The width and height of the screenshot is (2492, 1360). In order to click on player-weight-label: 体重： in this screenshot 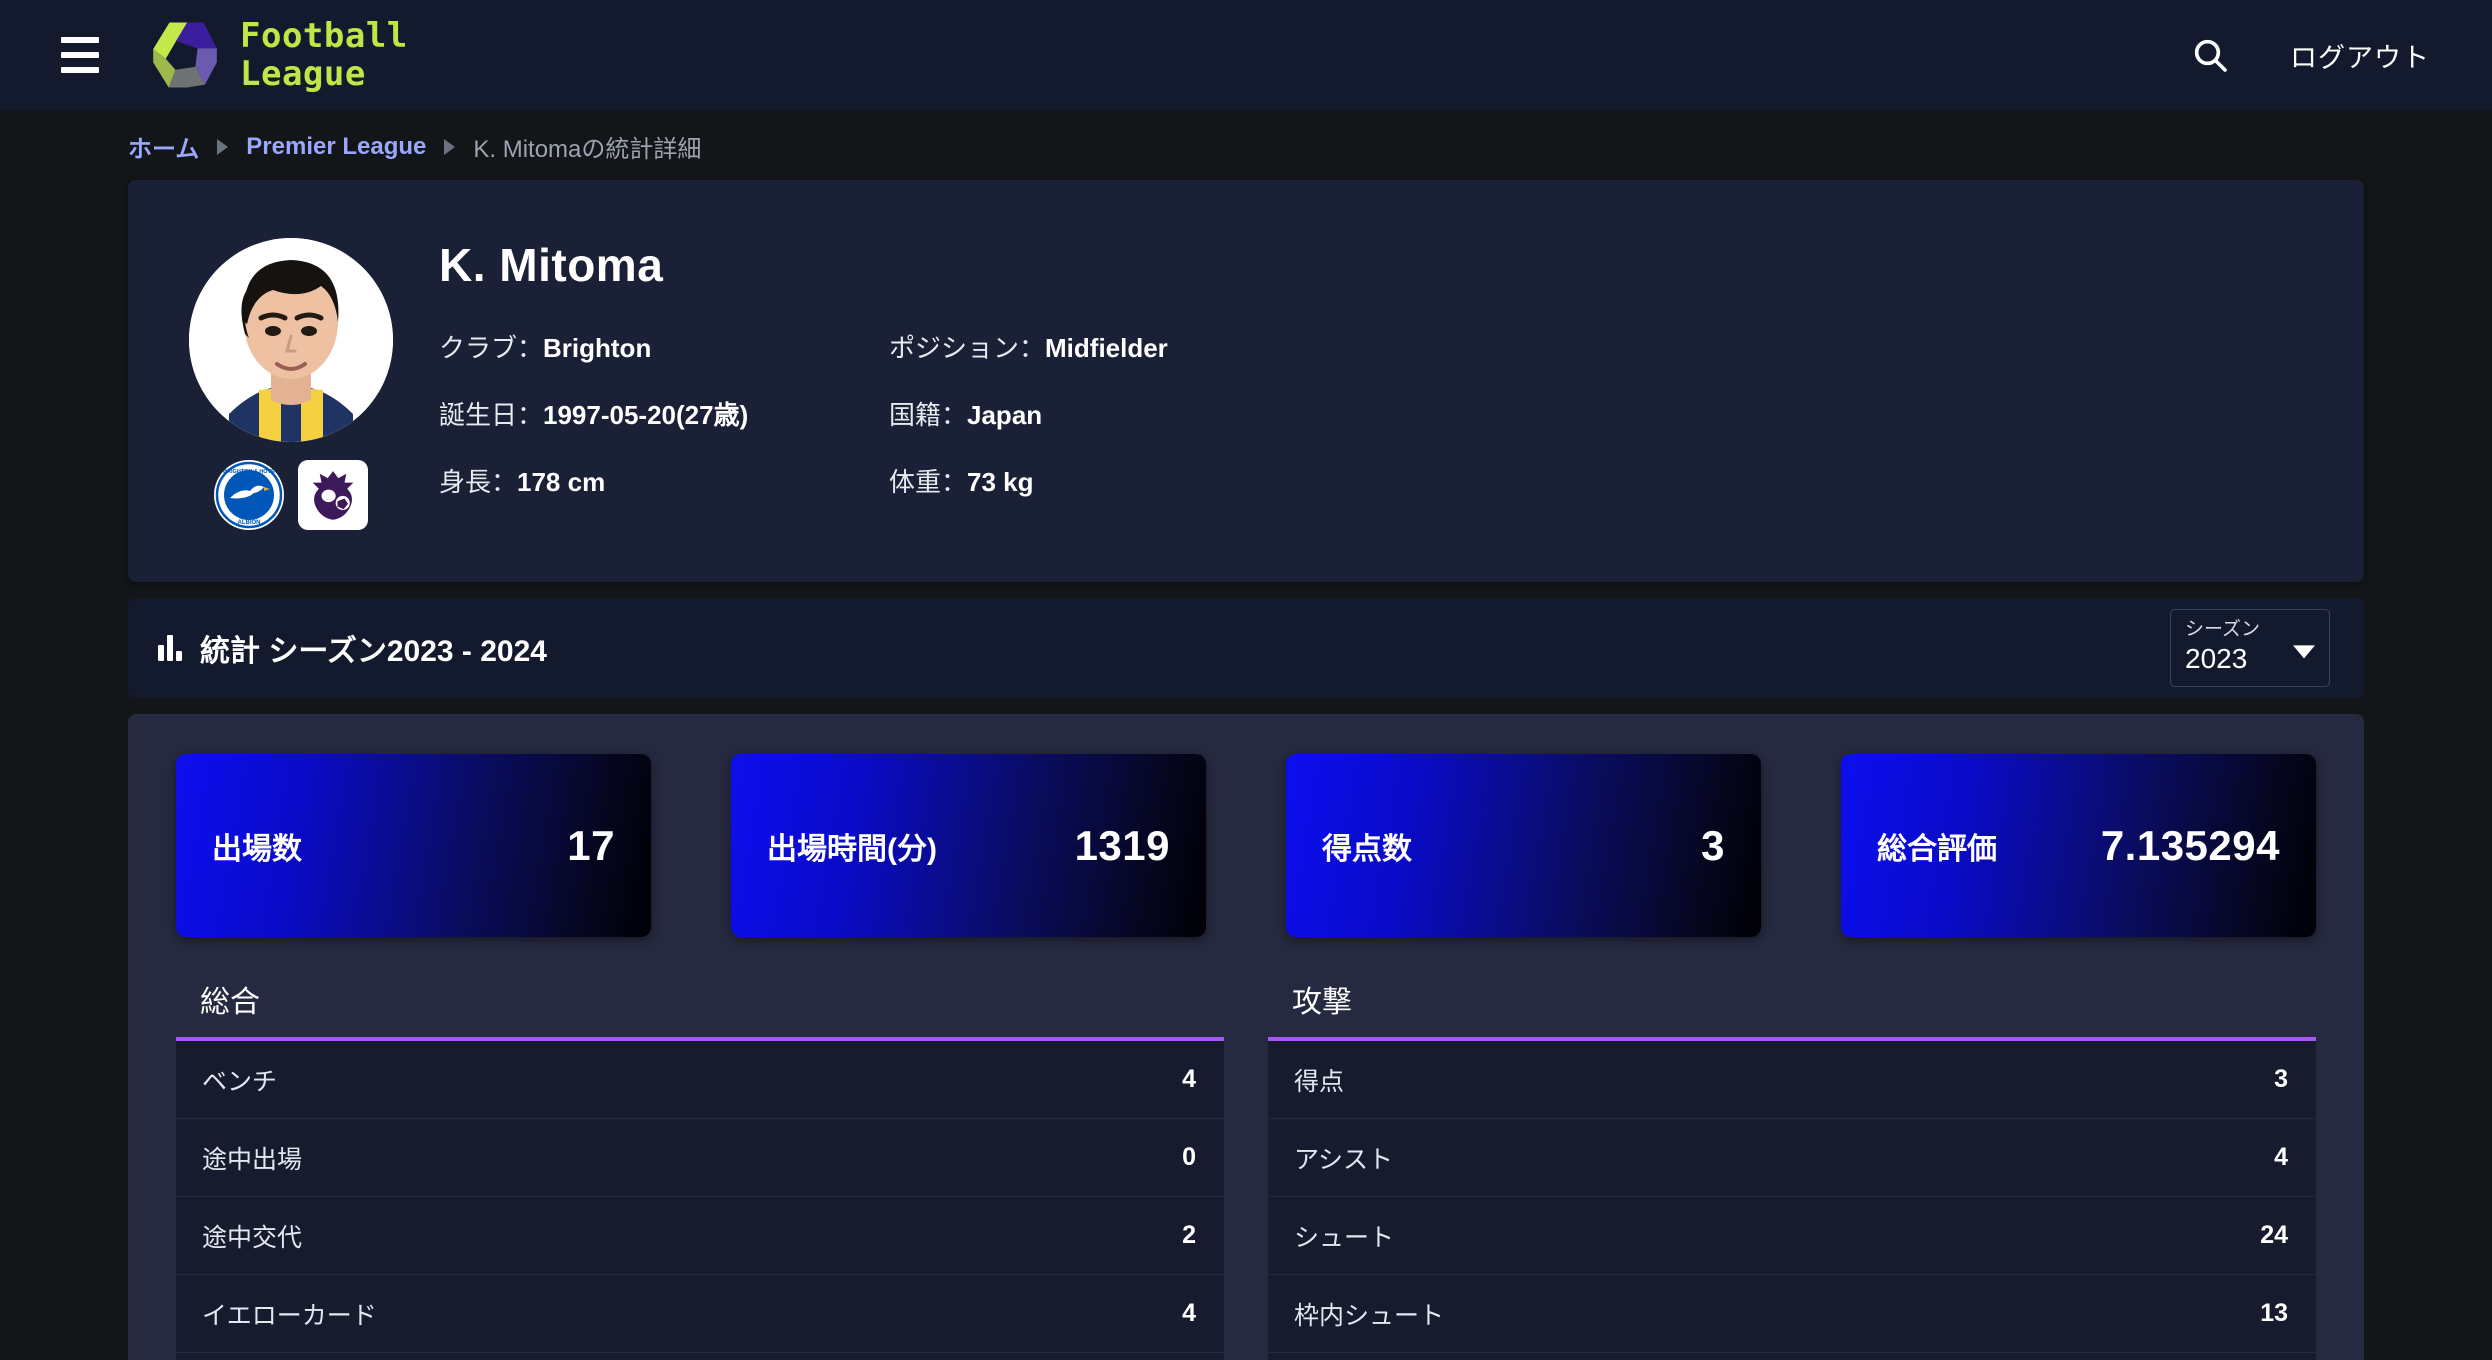, I will do `click(928, 482)`.